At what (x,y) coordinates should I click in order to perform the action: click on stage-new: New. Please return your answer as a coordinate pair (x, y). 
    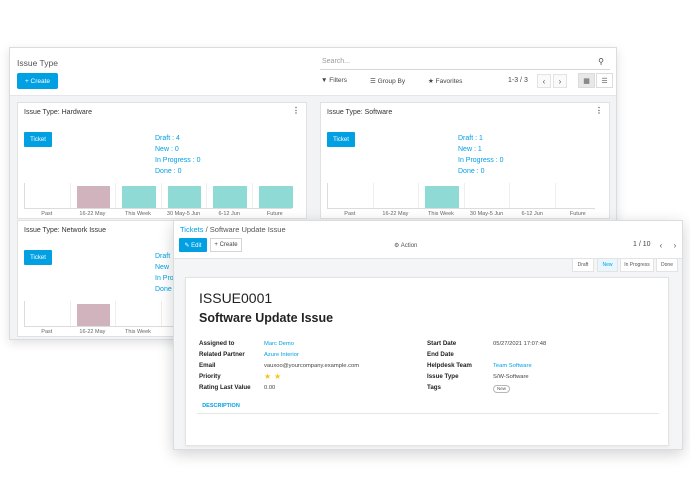
    Looking at the image, I should click on (607, 265).